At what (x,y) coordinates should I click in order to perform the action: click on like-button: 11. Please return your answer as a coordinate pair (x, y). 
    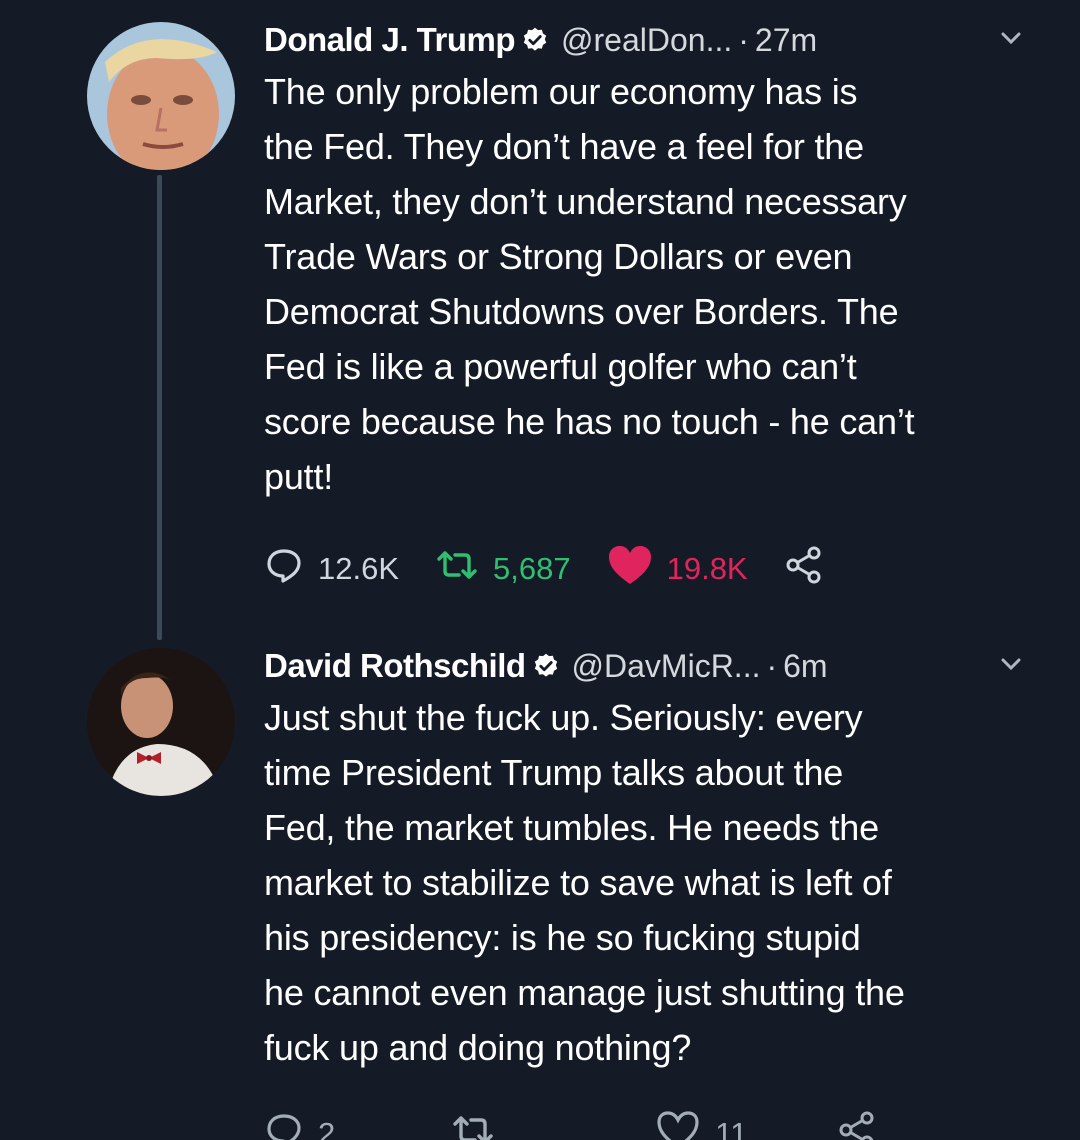
    Looking at the image, I should click on (701, 1124).